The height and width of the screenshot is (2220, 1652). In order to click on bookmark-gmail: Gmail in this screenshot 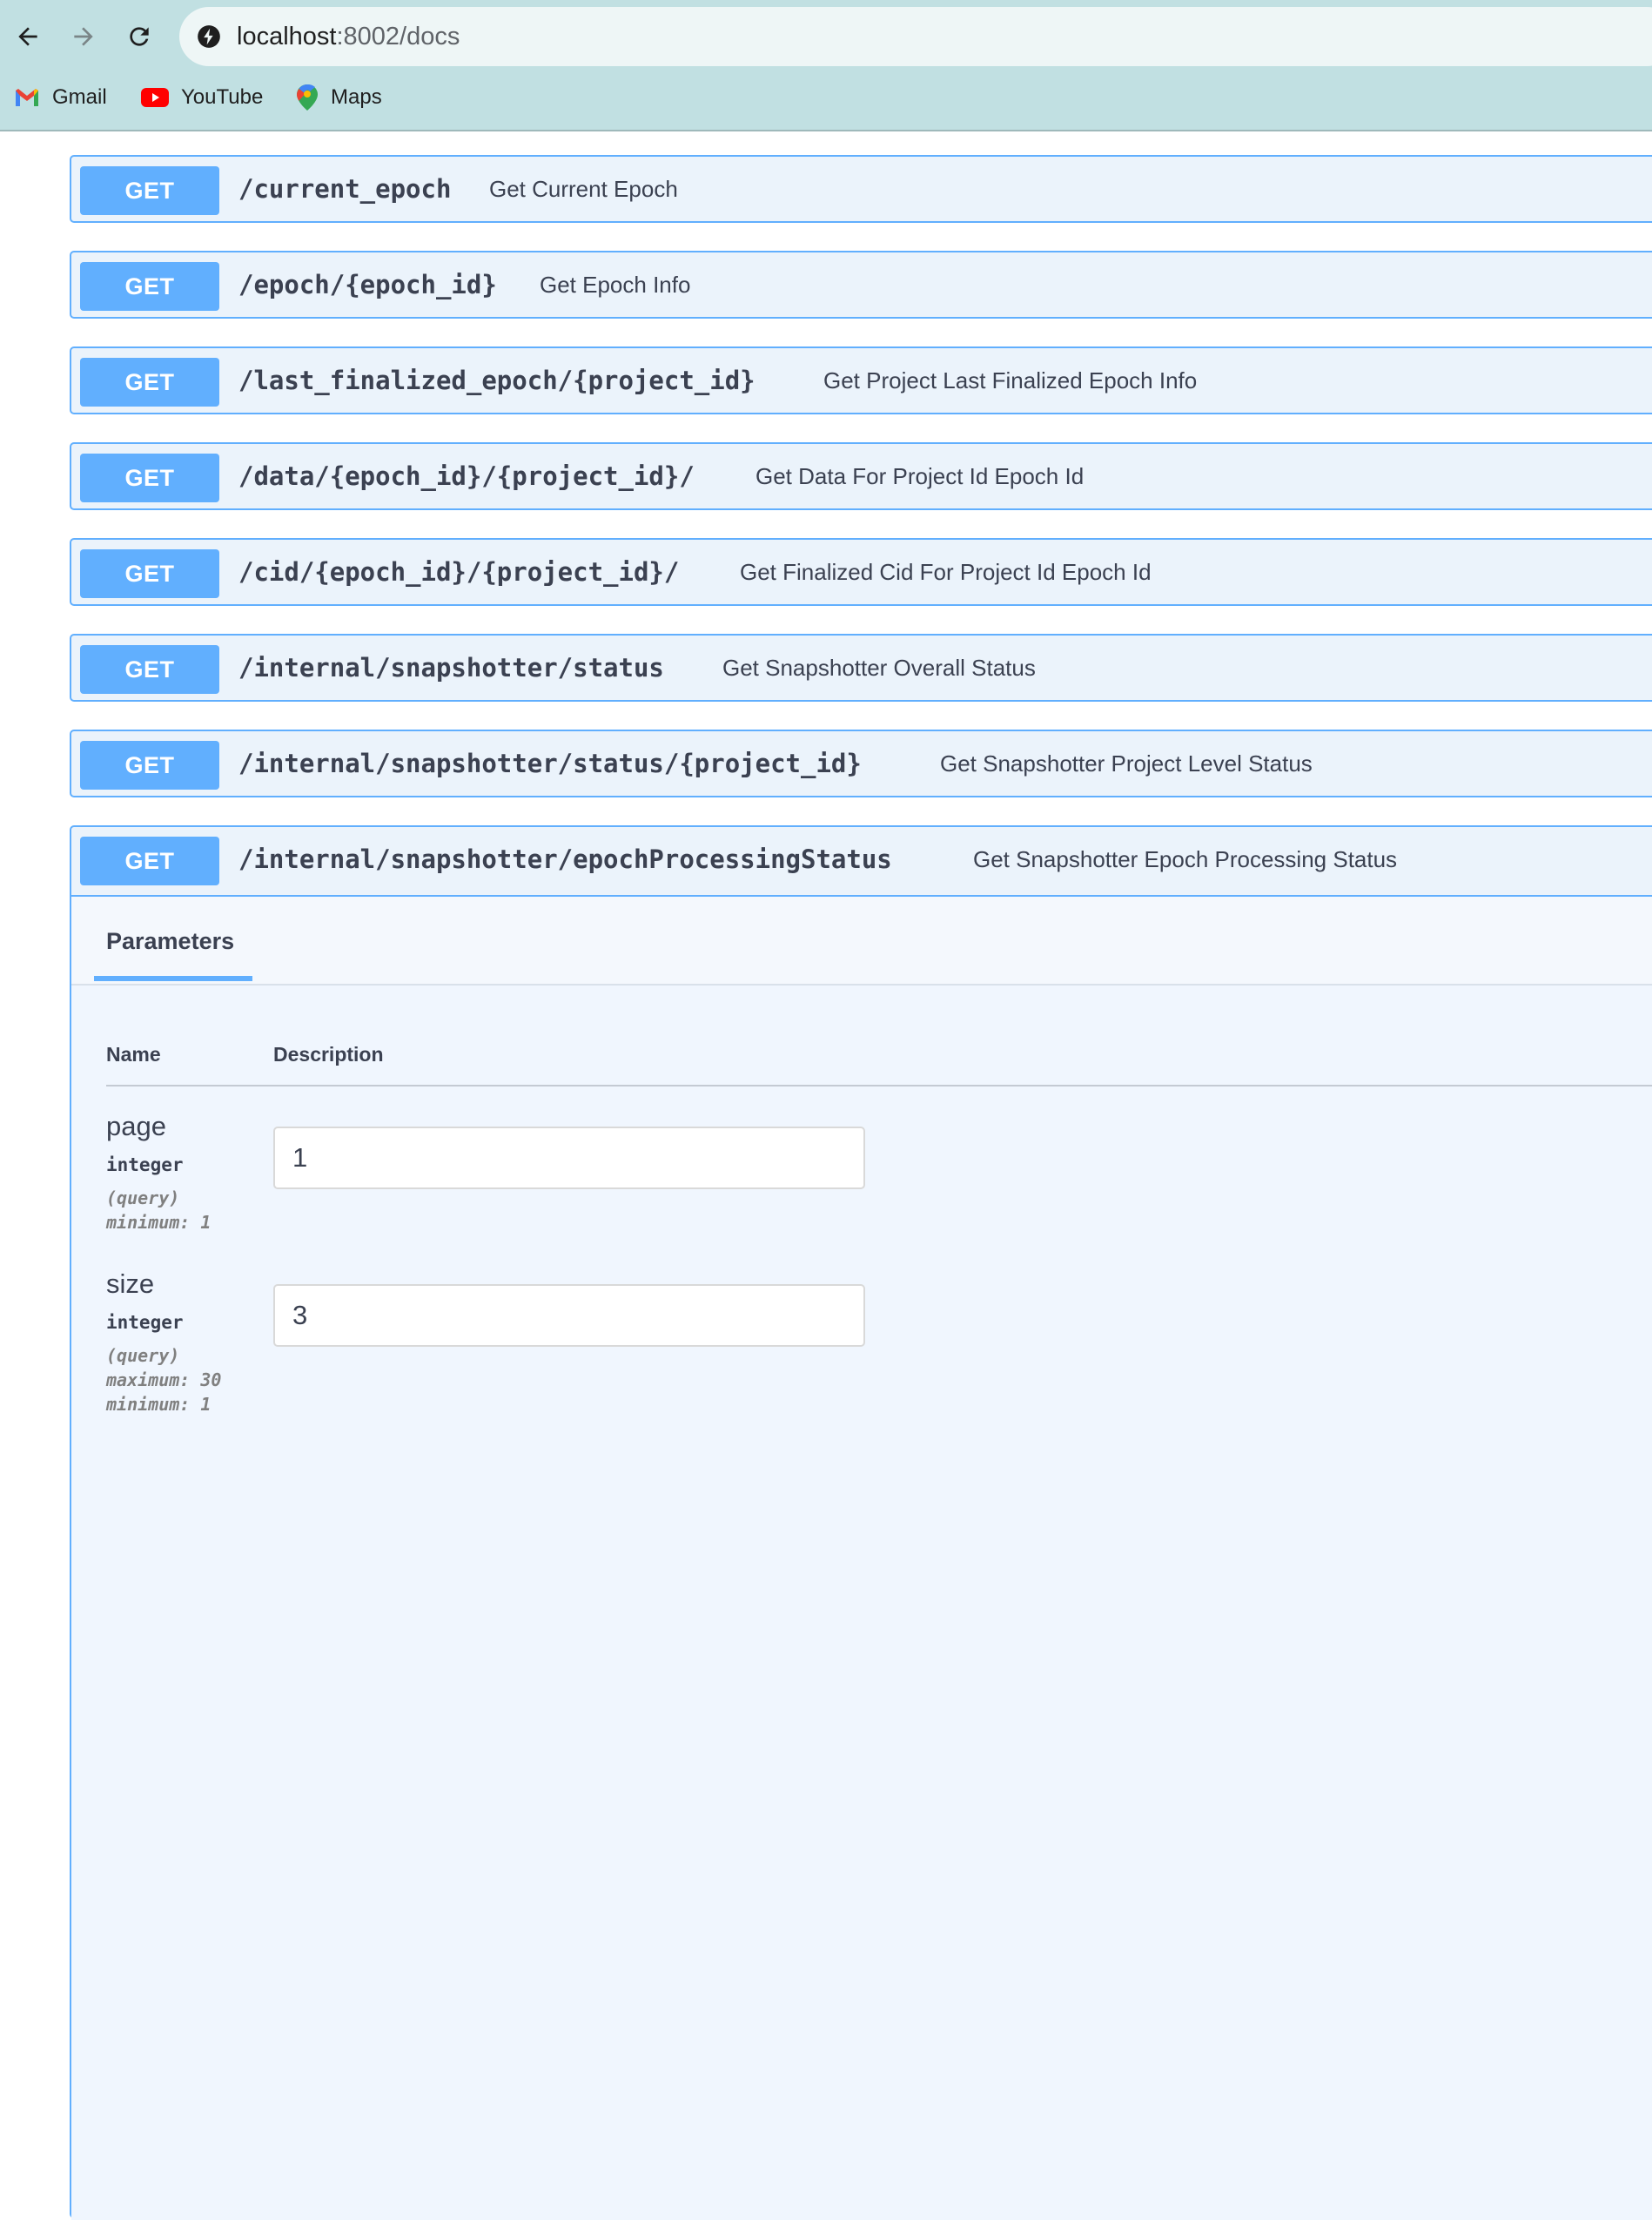, I will do `click(61, 97)`.